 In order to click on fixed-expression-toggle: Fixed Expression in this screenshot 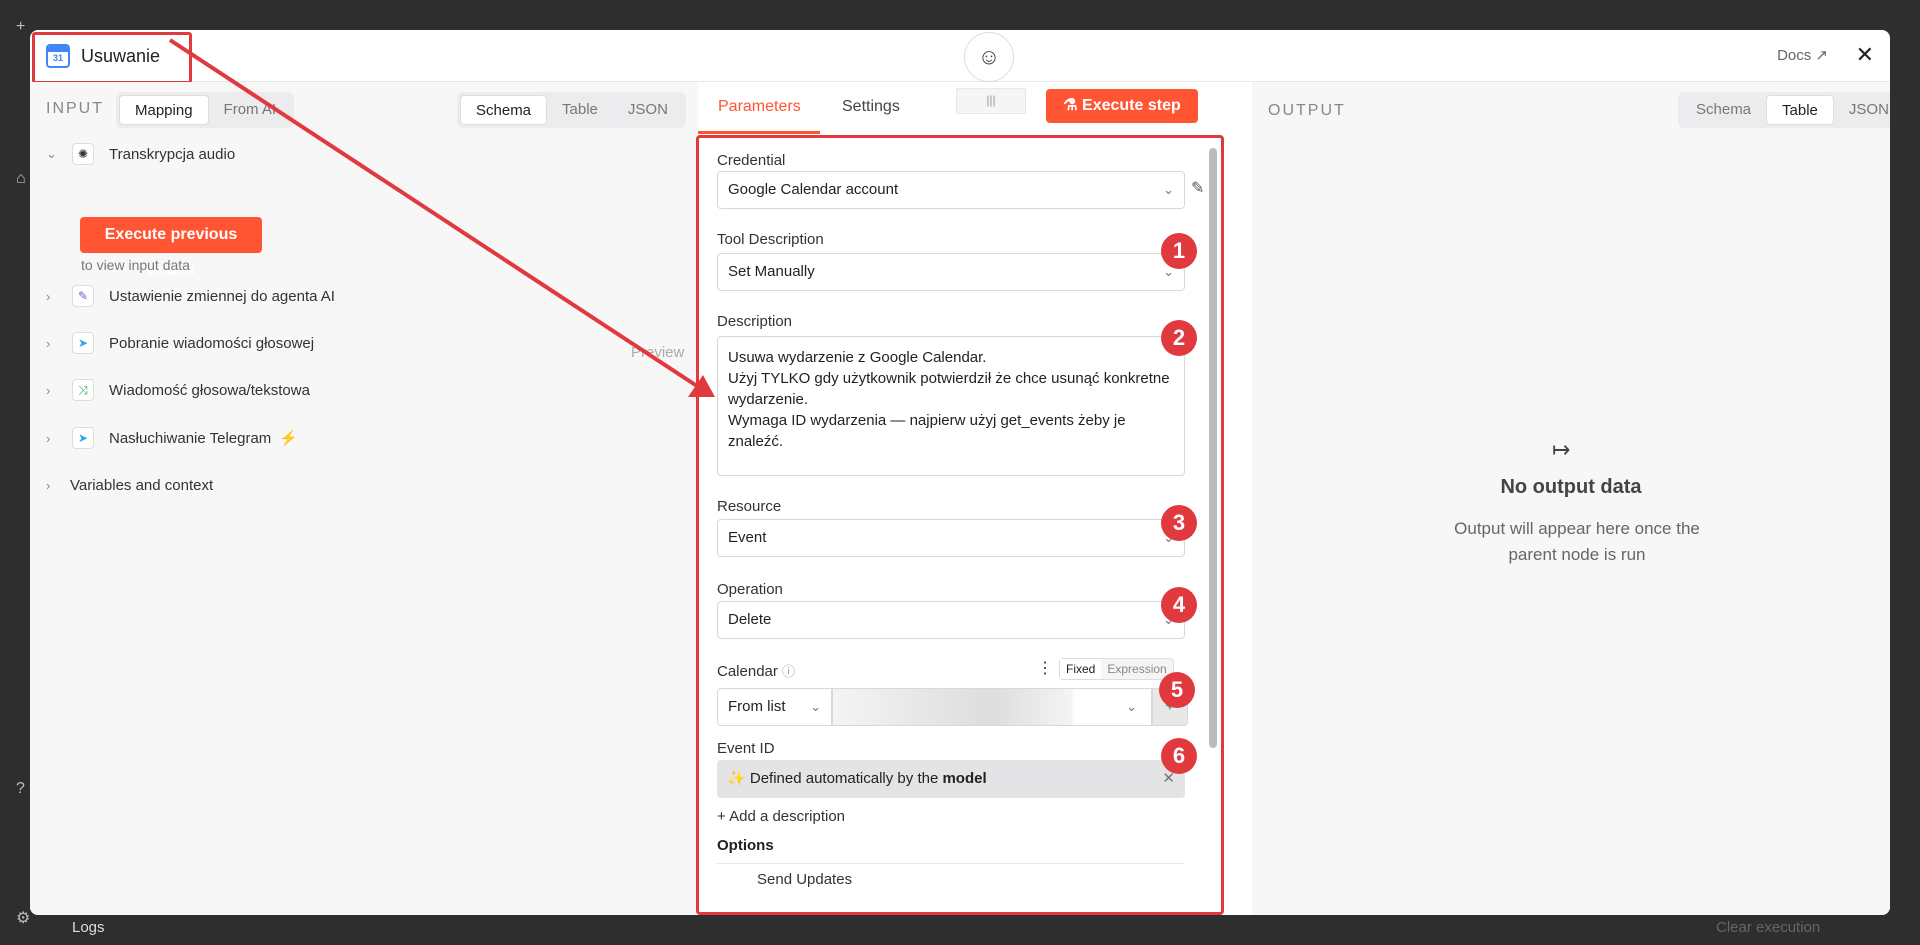, I will do `click(1116, 669)`.